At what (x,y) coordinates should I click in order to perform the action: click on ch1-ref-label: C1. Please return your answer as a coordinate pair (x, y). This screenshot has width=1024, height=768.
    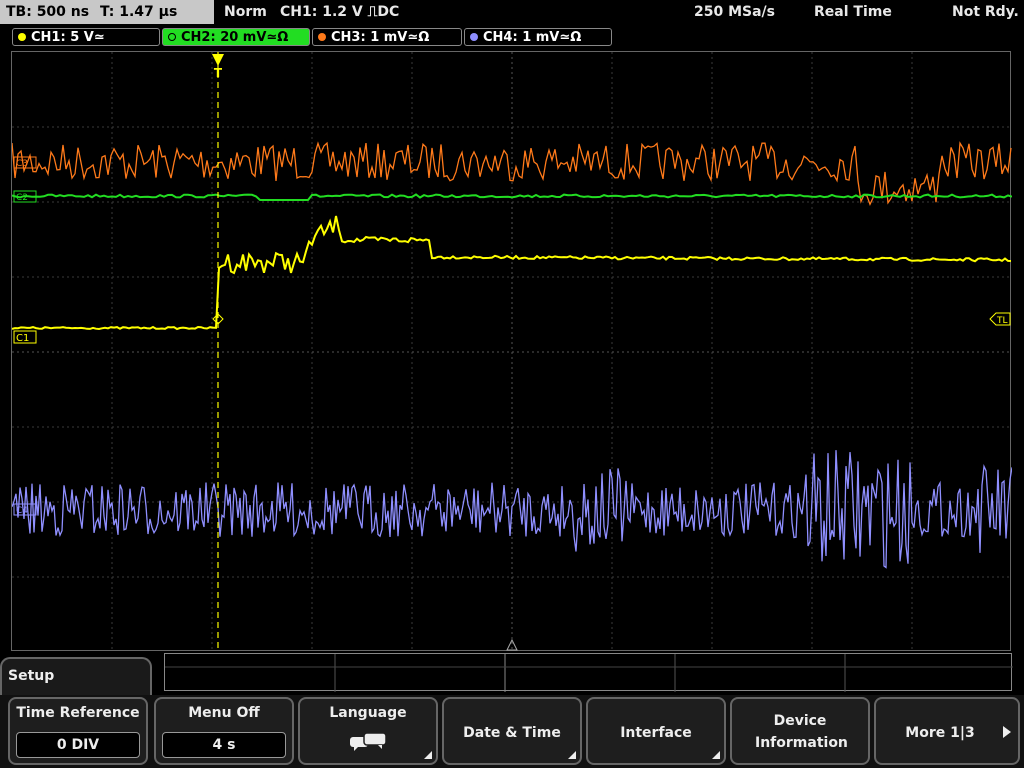
    Looking at the image, I should click on (22, 338).